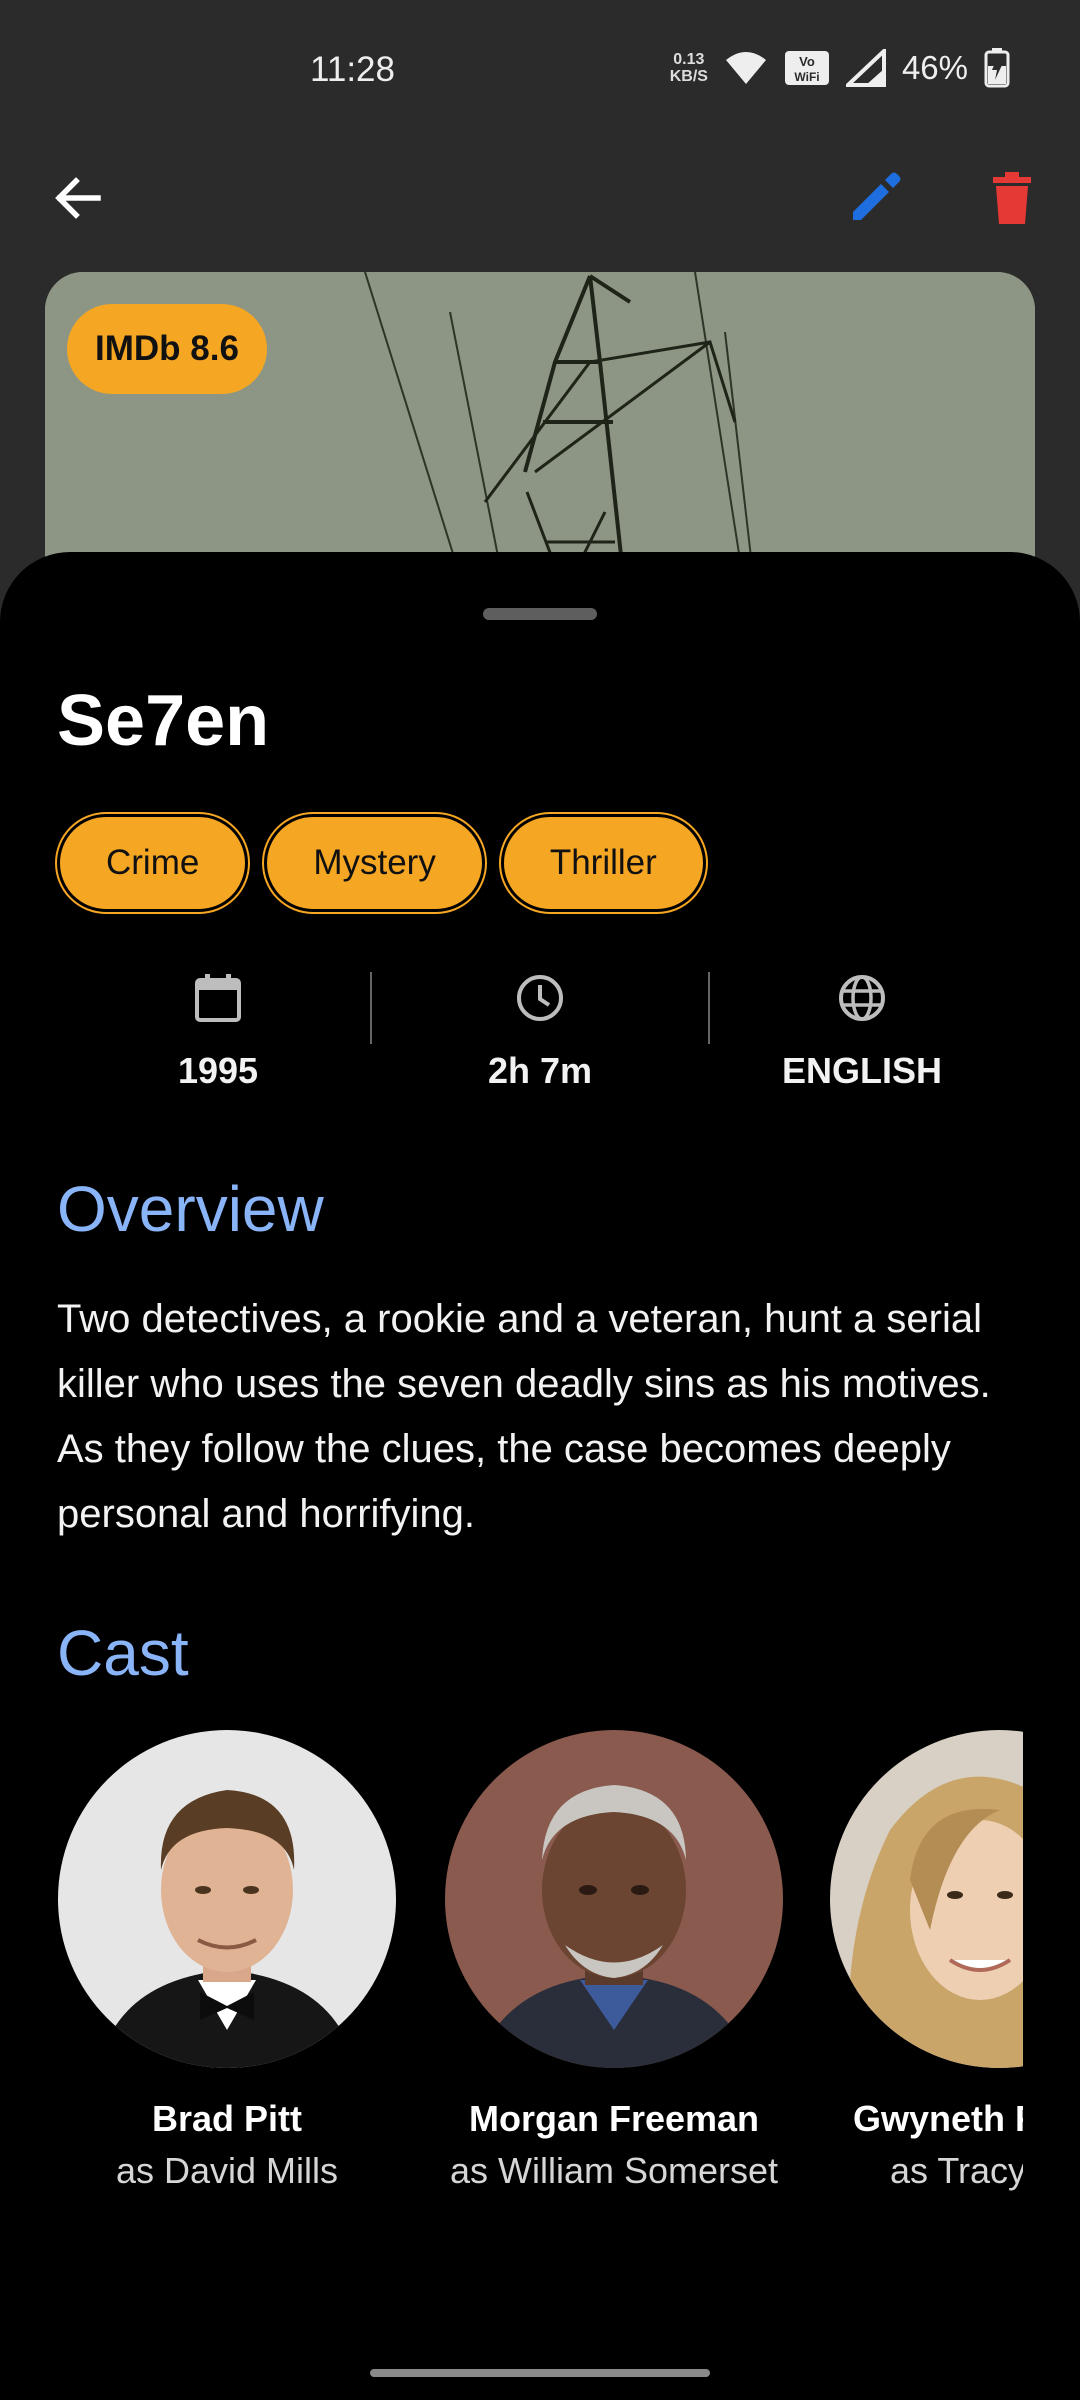 This screenshot has width=1080, height=2400. Describe the element at coordinates (227, 2170) in the screenshot. I see `cast-role: as David Mills` at that location.